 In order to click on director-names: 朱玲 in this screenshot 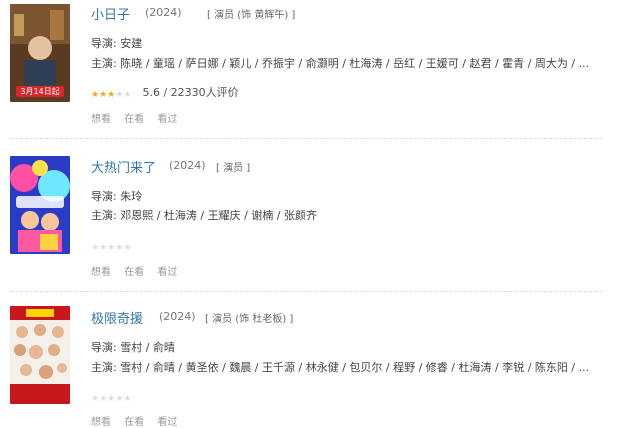, I will do `click(131, 196)`.